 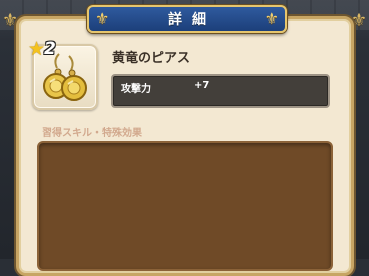 I want to click on stat-box: 攻撃力 +7, so click(x=220, y=91).